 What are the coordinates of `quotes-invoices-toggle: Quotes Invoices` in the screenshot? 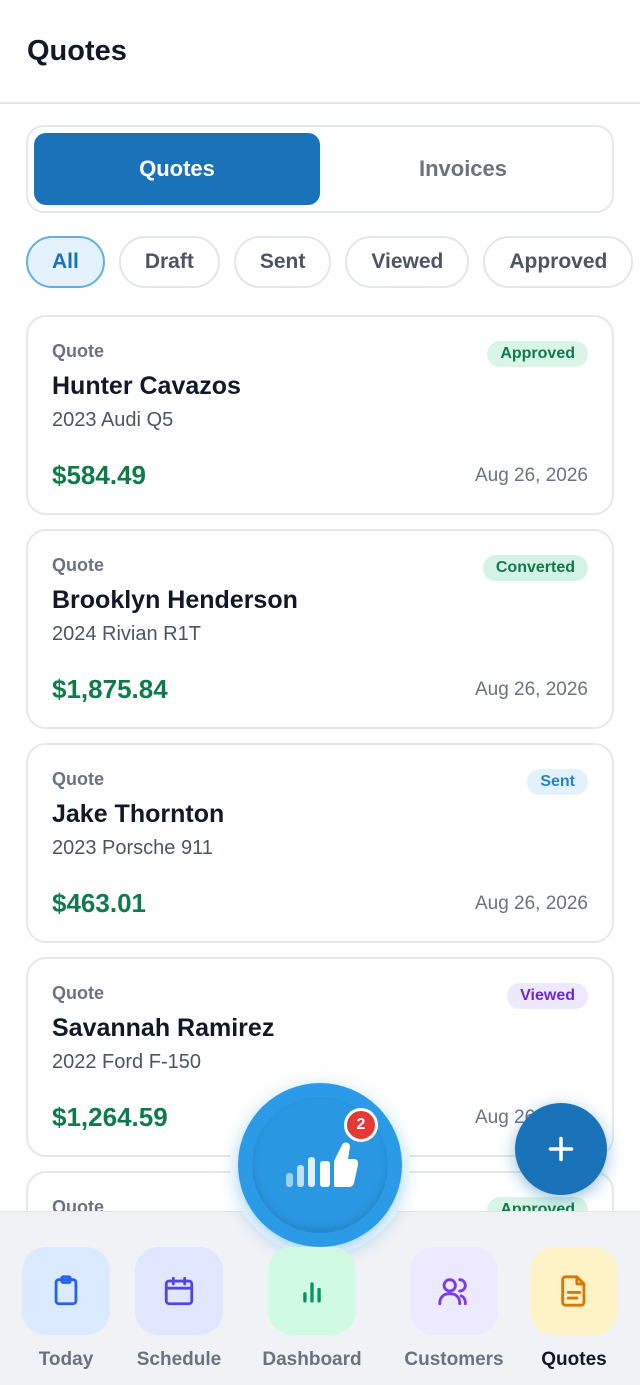 It's located at (320, 169).